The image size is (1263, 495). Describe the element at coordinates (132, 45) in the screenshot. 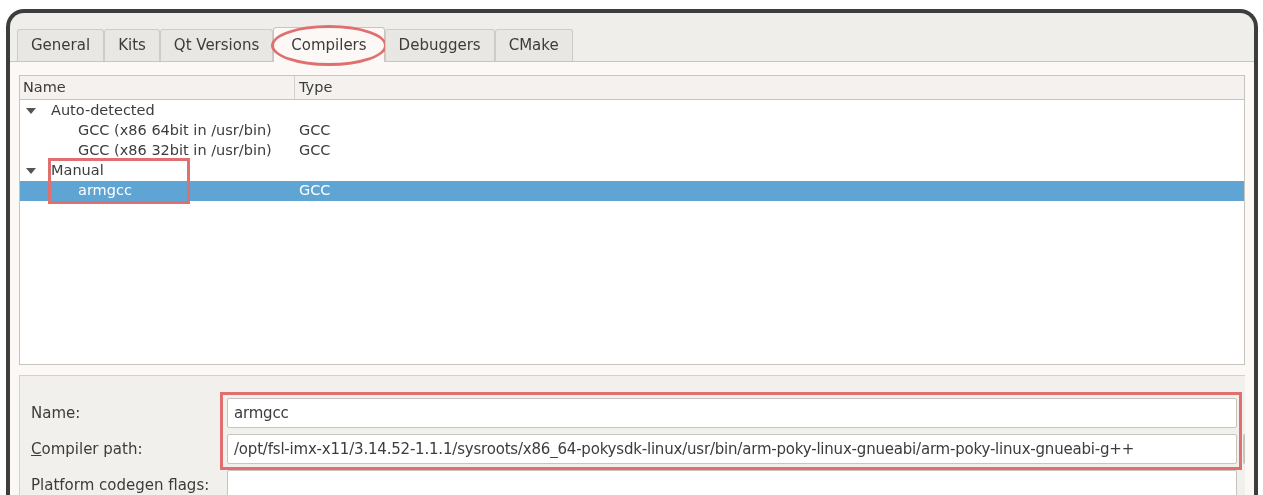

I see `tab: Kits` at that location.